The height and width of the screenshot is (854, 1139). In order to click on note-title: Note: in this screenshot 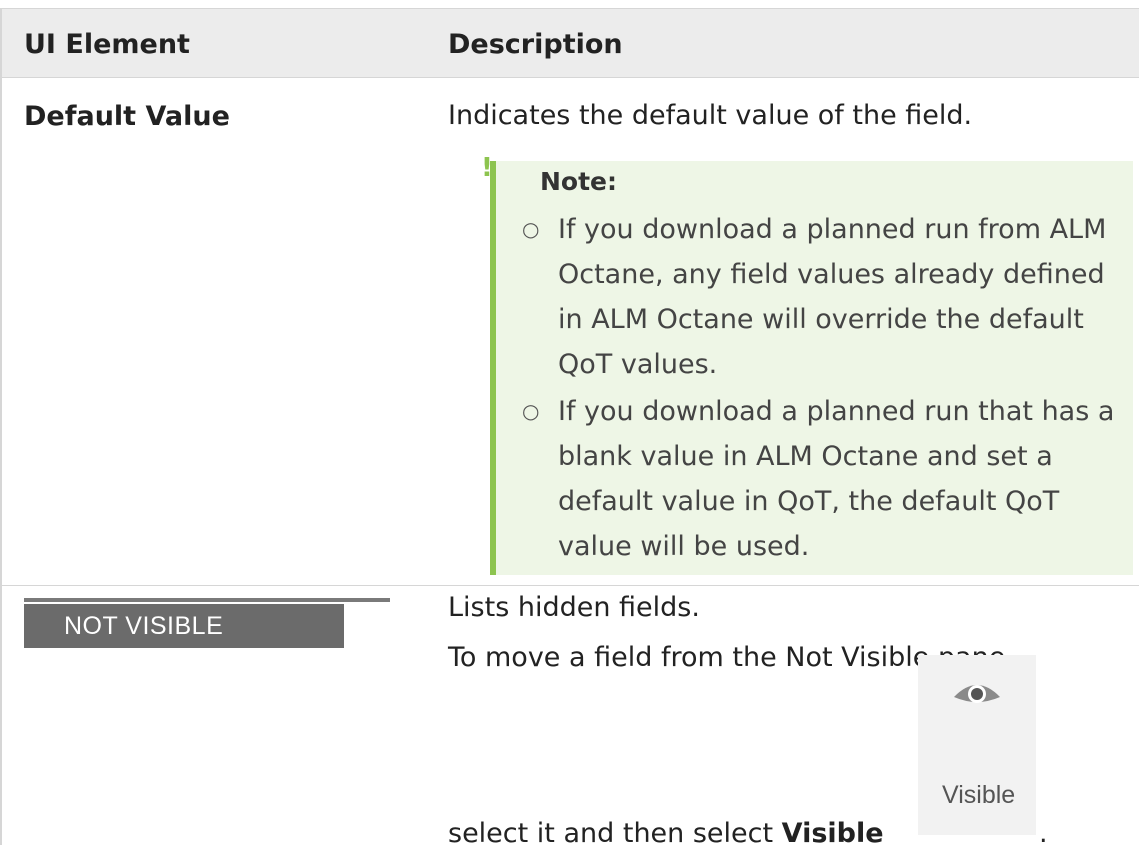, I will do `click(579, 181)`.